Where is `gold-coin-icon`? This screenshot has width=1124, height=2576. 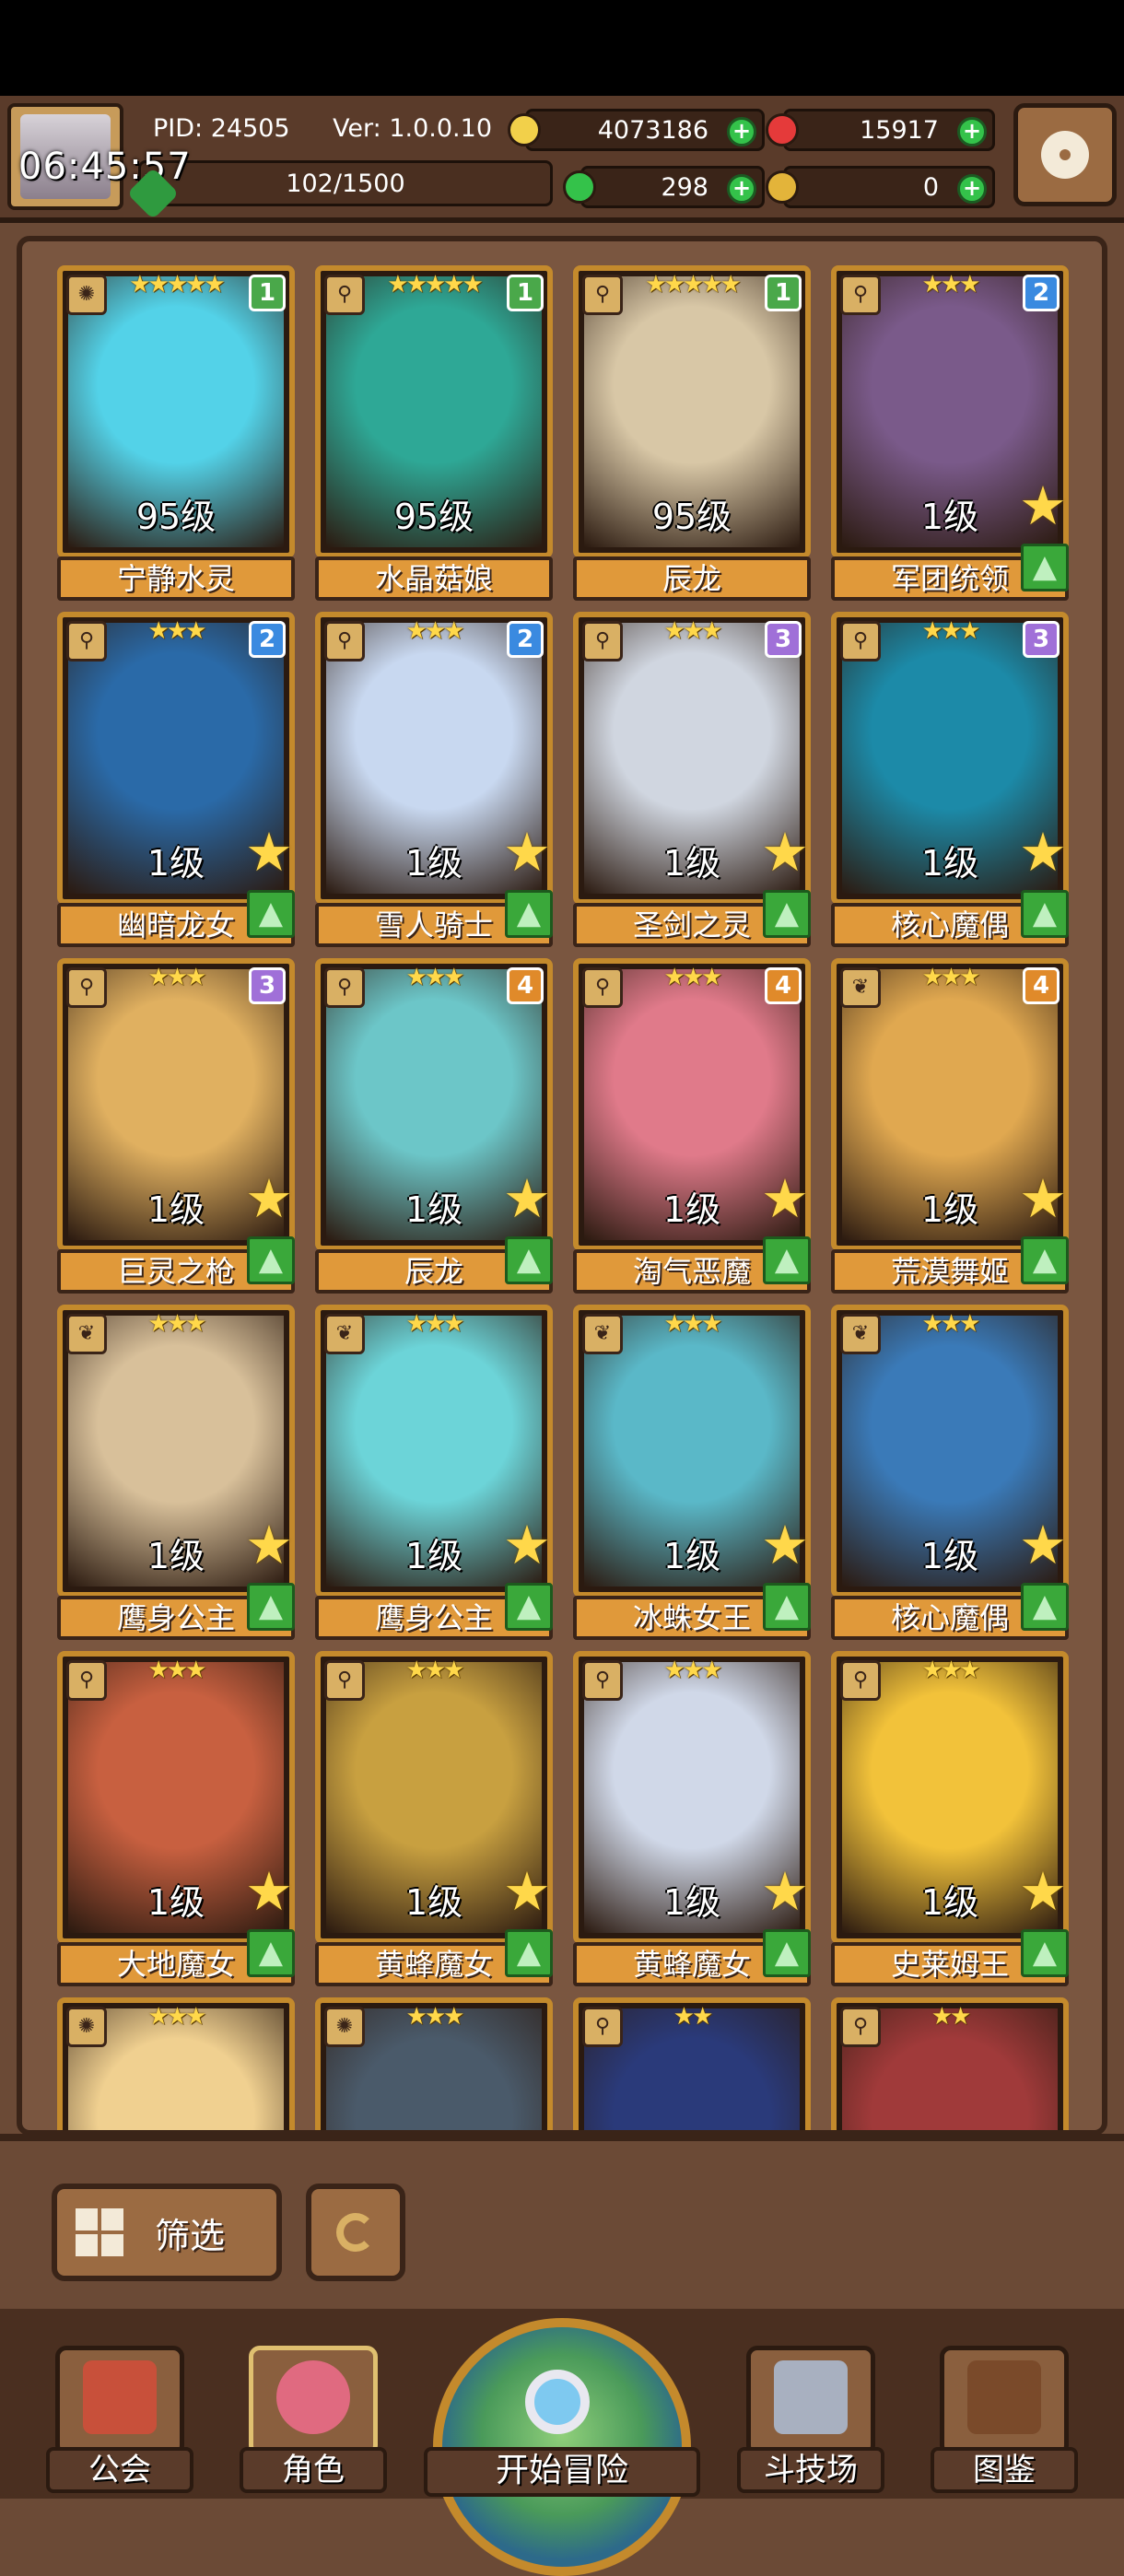
gold-coin-icon is located at coordinates (524, 129).